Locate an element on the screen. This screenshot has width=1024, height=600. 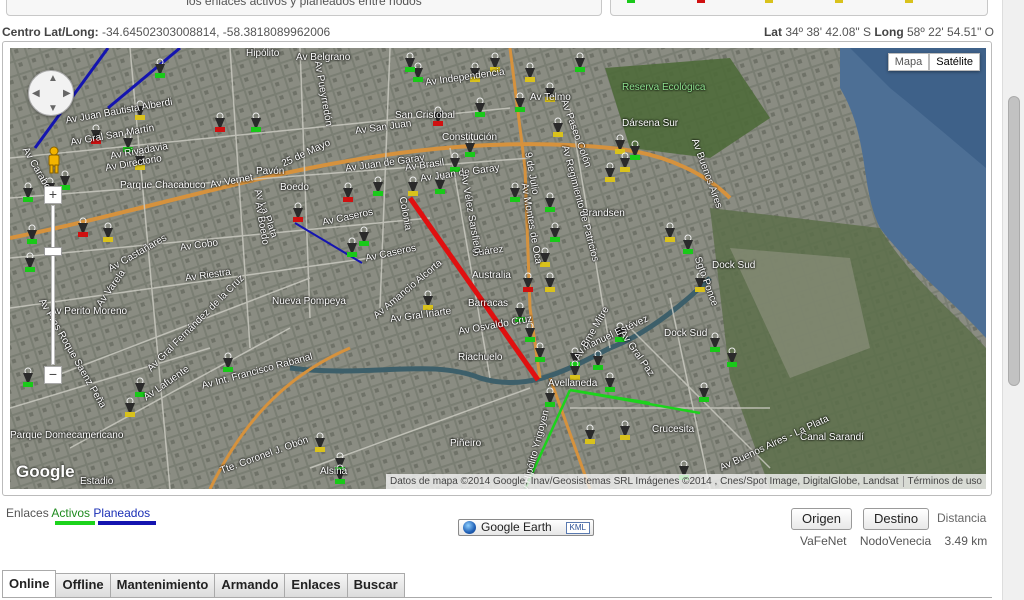
zoom-out-button: − is located at coordinates (53, 375).